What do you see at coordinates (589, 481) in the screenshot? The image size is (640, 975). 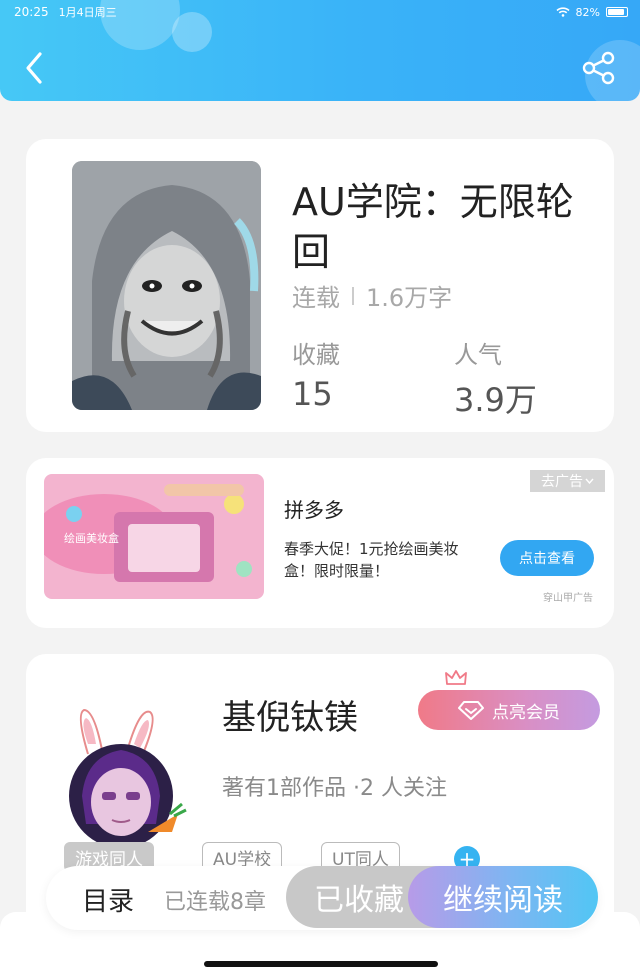 I see `chevron-down-icon` at bounding box center [589, 481].